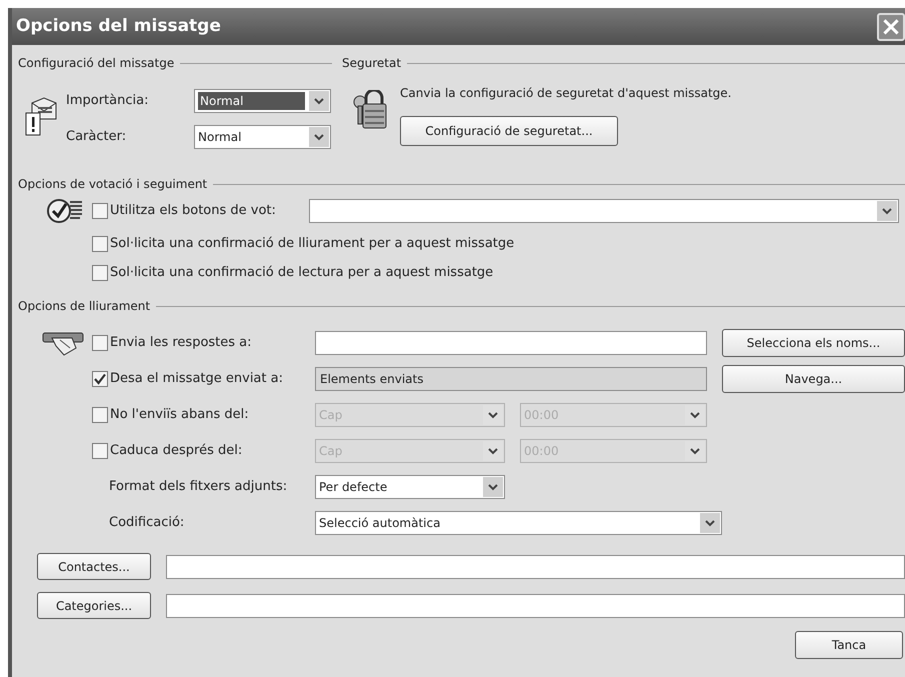  What do you see at coordinates (197, 379) in the screenshot?
I see `checkbox-label: Desa el missatge enviat a:` at bounding box center [197, 379].